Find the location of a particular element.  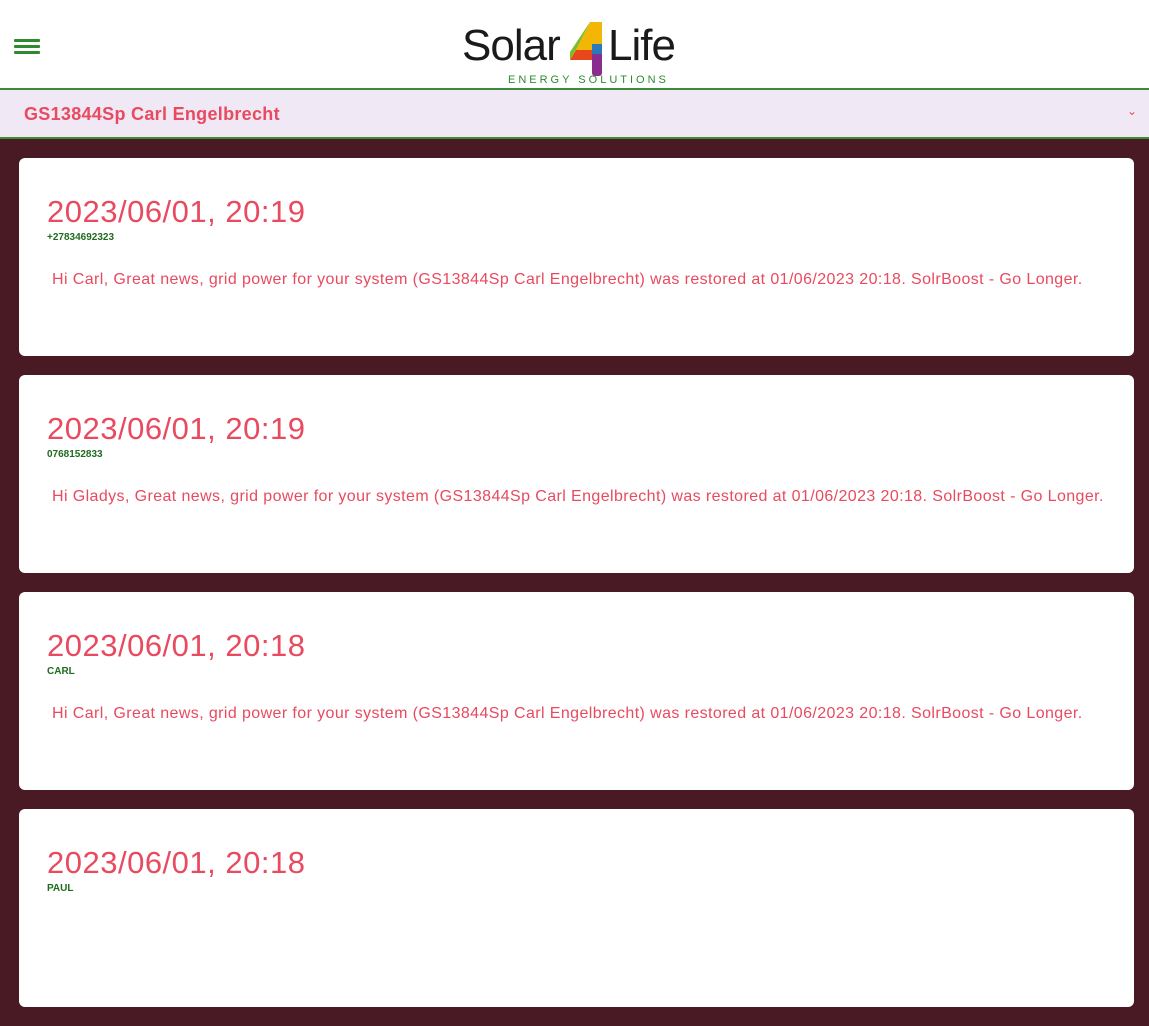

solar4life-logo: Solar Life ENERGY SOLUTIONS is located at coordinates (577, 54).